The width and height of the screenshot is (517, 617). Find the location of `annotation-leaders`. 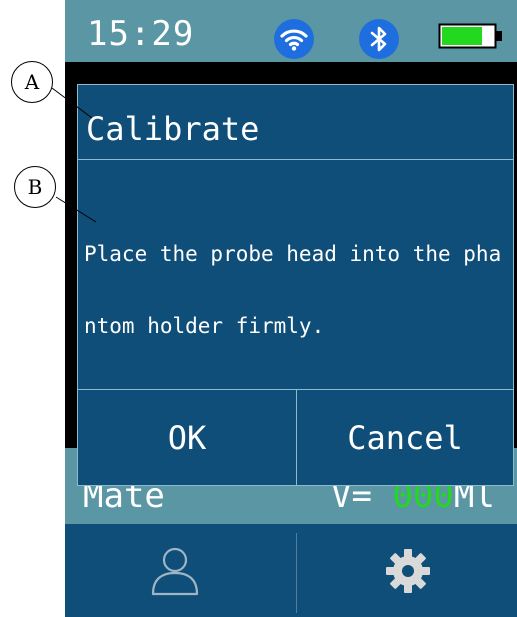

annotation-leaders is located at coordinates (74, 155).